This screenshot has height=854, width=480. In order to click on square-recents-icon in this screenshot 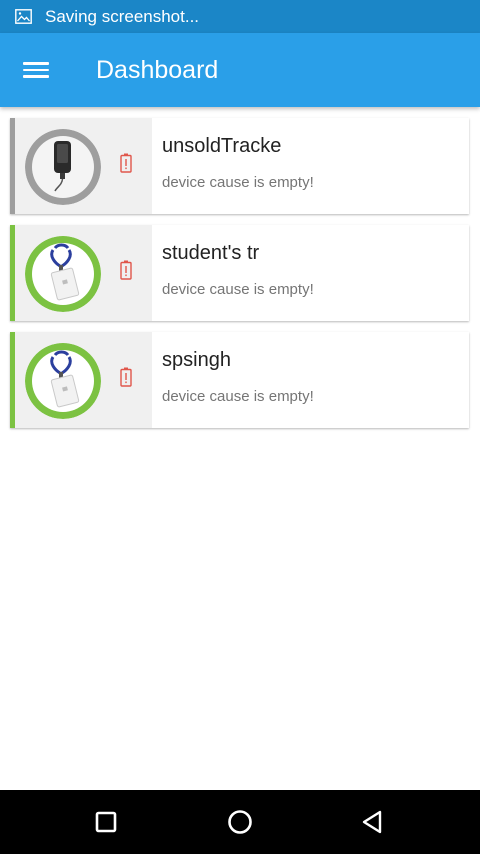, I will do `click(106, 822)`.